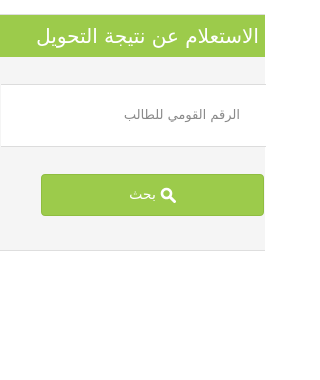 This screenshot has height=380, width=320. What do you see at coordinates (132, 36) in the screenshot?
I see `panel-title: الاستعلام عن نتيجة التحويل` at bounding box center [132, 36].